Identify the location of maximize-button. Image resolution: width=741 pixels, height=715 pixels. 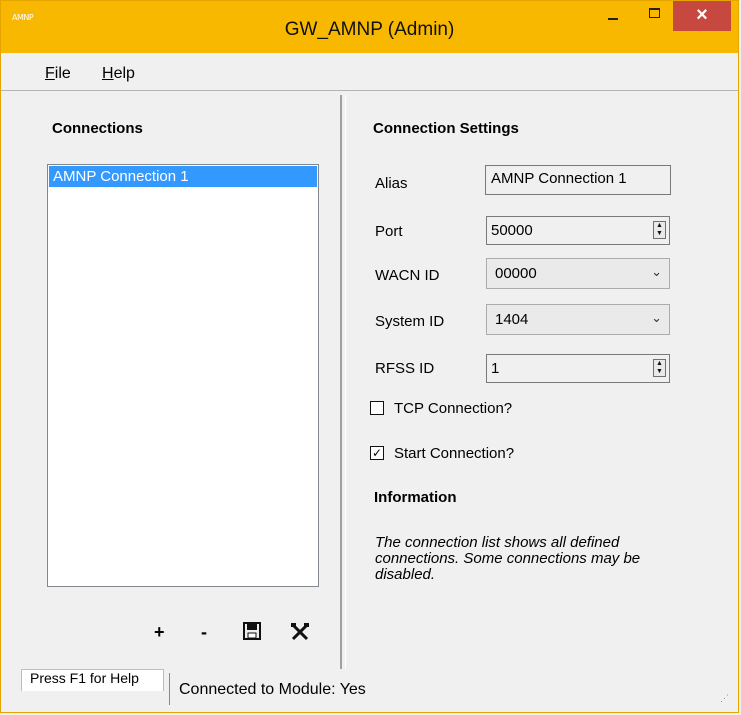
(655, 15).